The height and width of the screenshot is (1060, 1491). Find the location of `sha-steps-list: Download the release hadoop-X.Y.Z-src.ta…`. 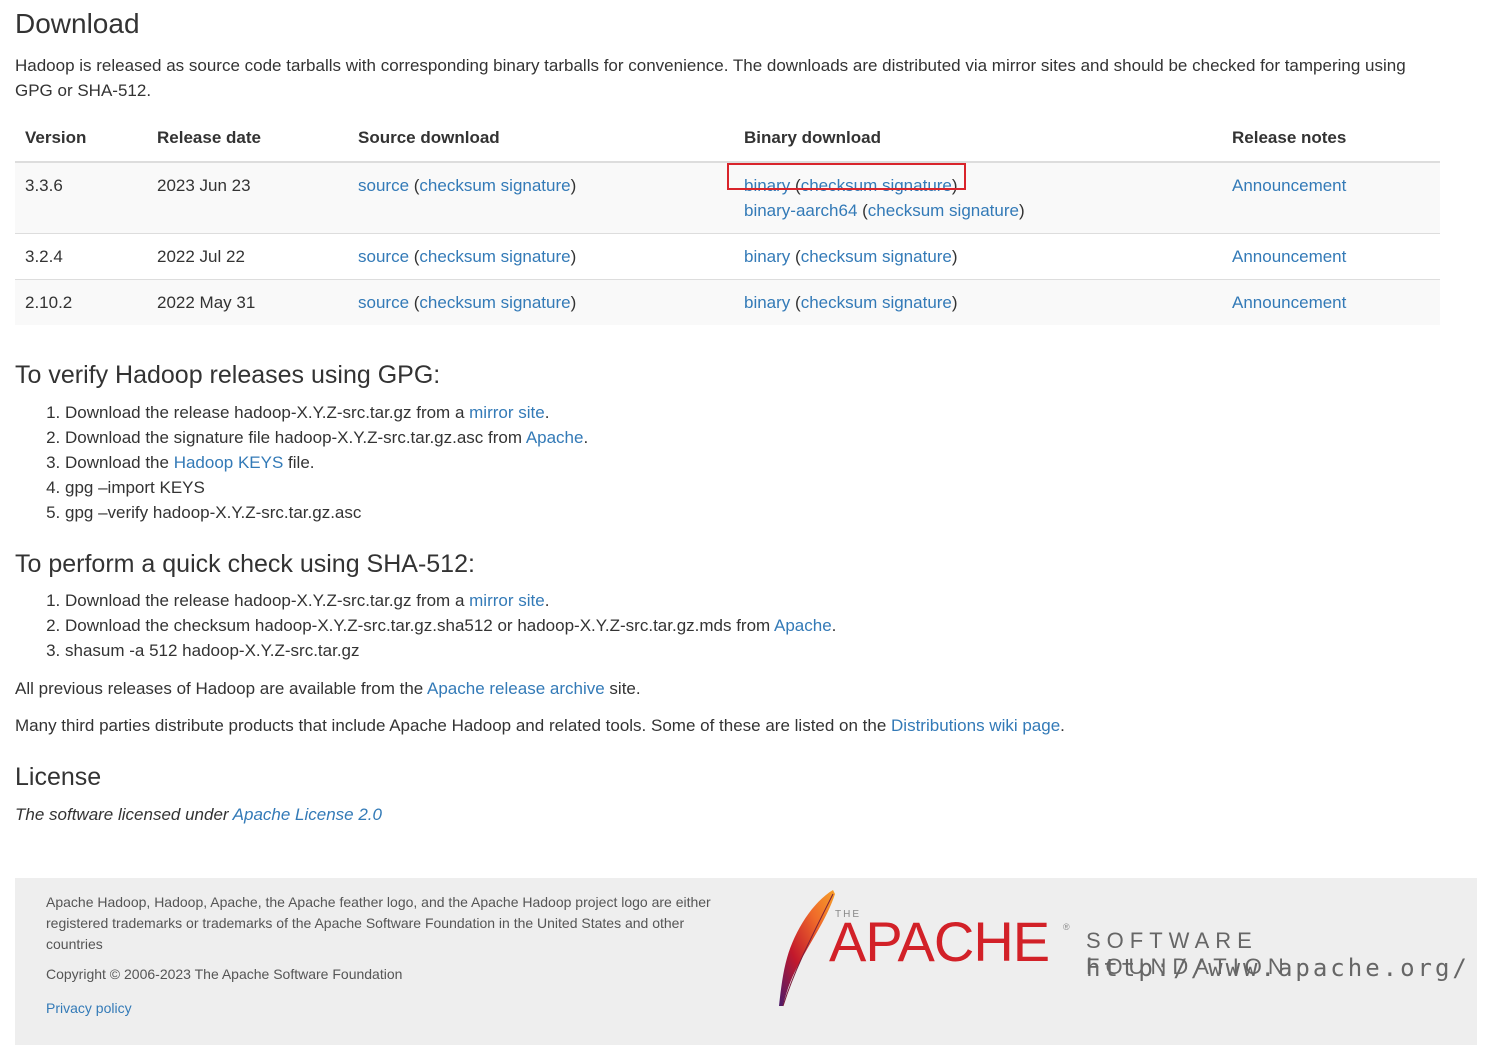

sha-steps-list: Download the release hadoop-X.Y.Z-src.ta… is located at coordinates (425, 625).